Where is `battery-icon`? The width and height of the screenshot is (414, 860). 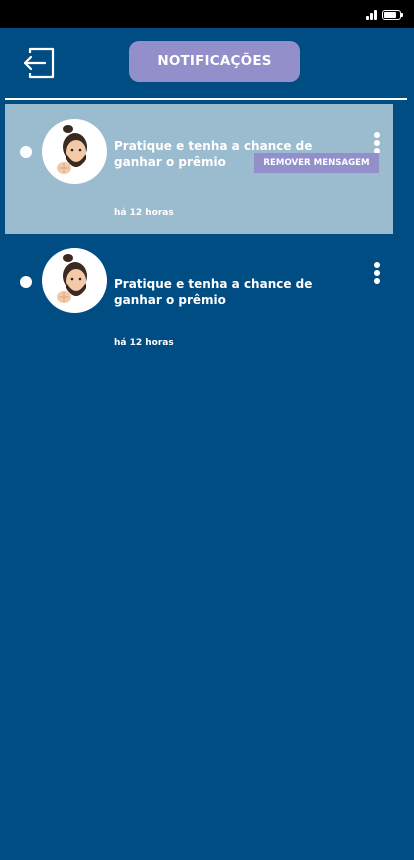
battery-icon is located at coordinates (391, 15).